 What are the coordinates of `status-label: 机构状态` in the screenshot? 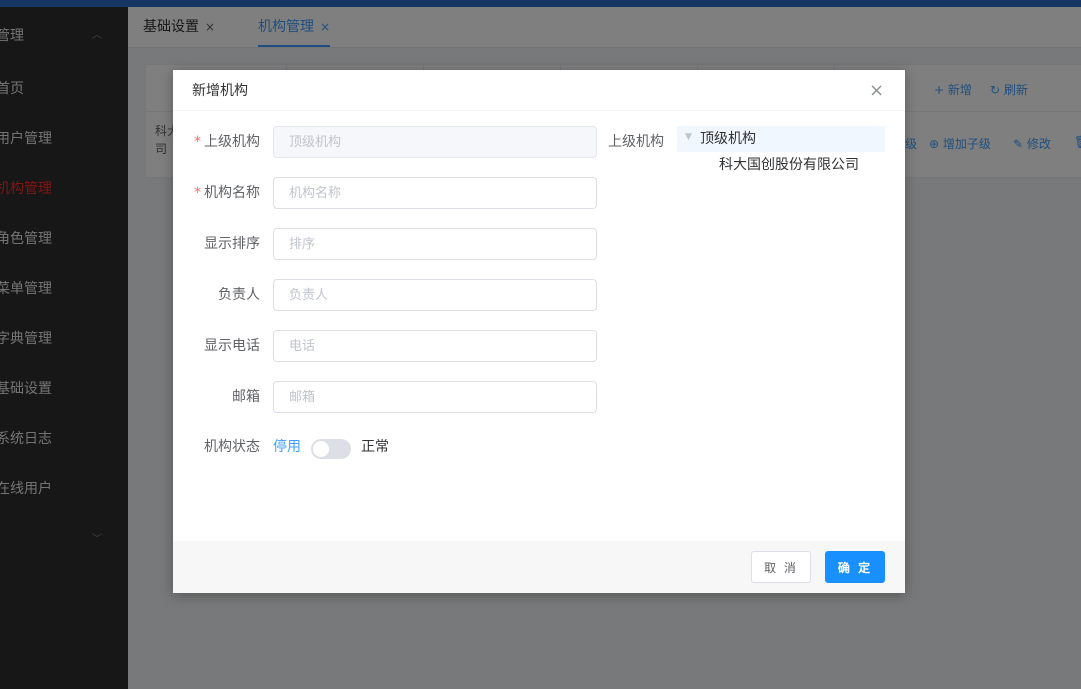 It's located at (232, 447).